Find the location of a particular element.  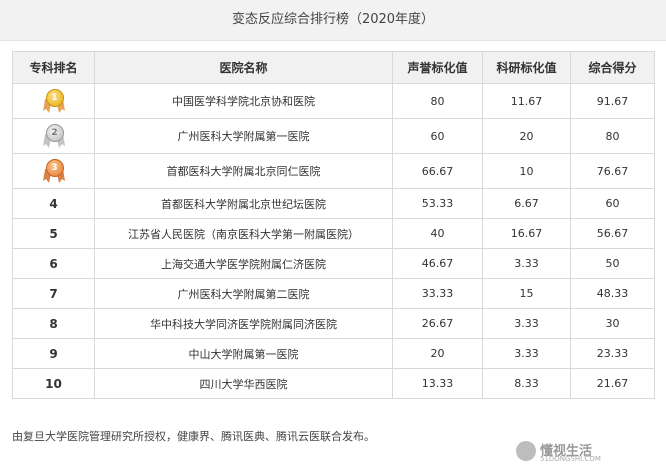

score-cell: 30 is located at coordinates (612, 323).